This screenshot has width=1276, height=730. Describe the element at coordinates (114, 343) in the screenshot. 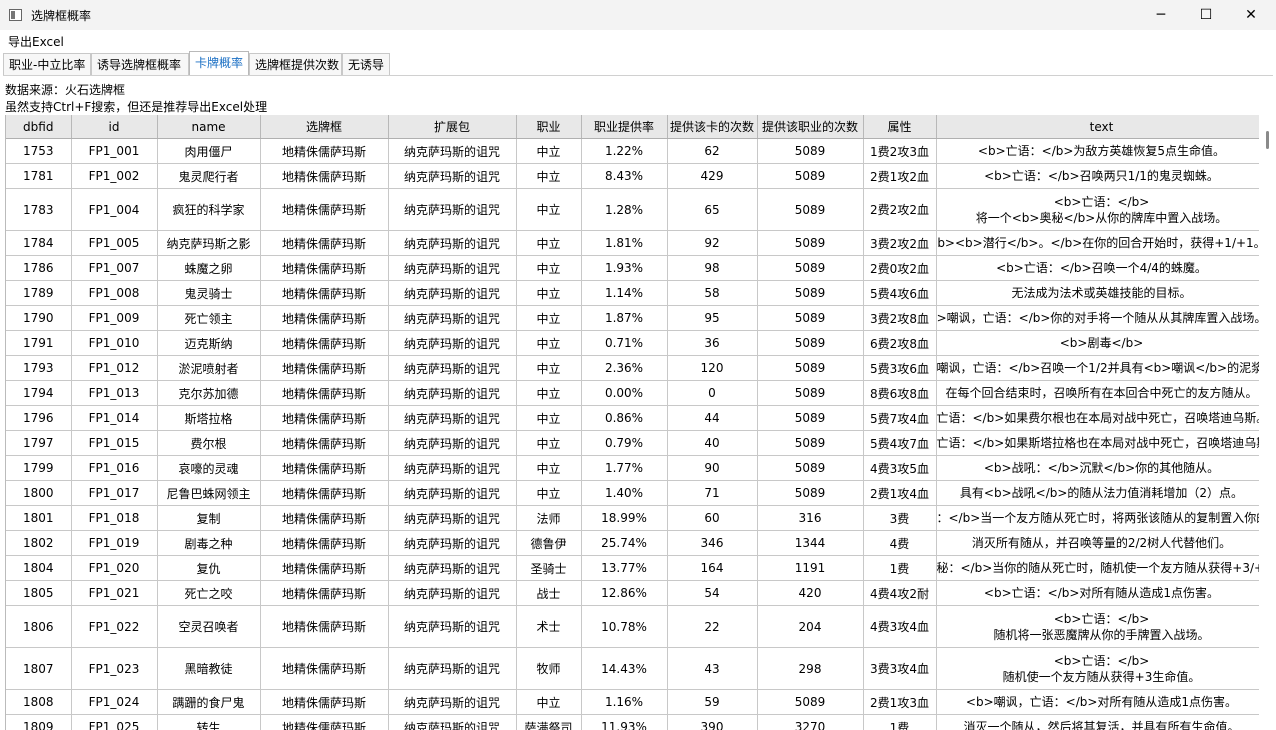

I see `table-cell: FP1_010` at that location.